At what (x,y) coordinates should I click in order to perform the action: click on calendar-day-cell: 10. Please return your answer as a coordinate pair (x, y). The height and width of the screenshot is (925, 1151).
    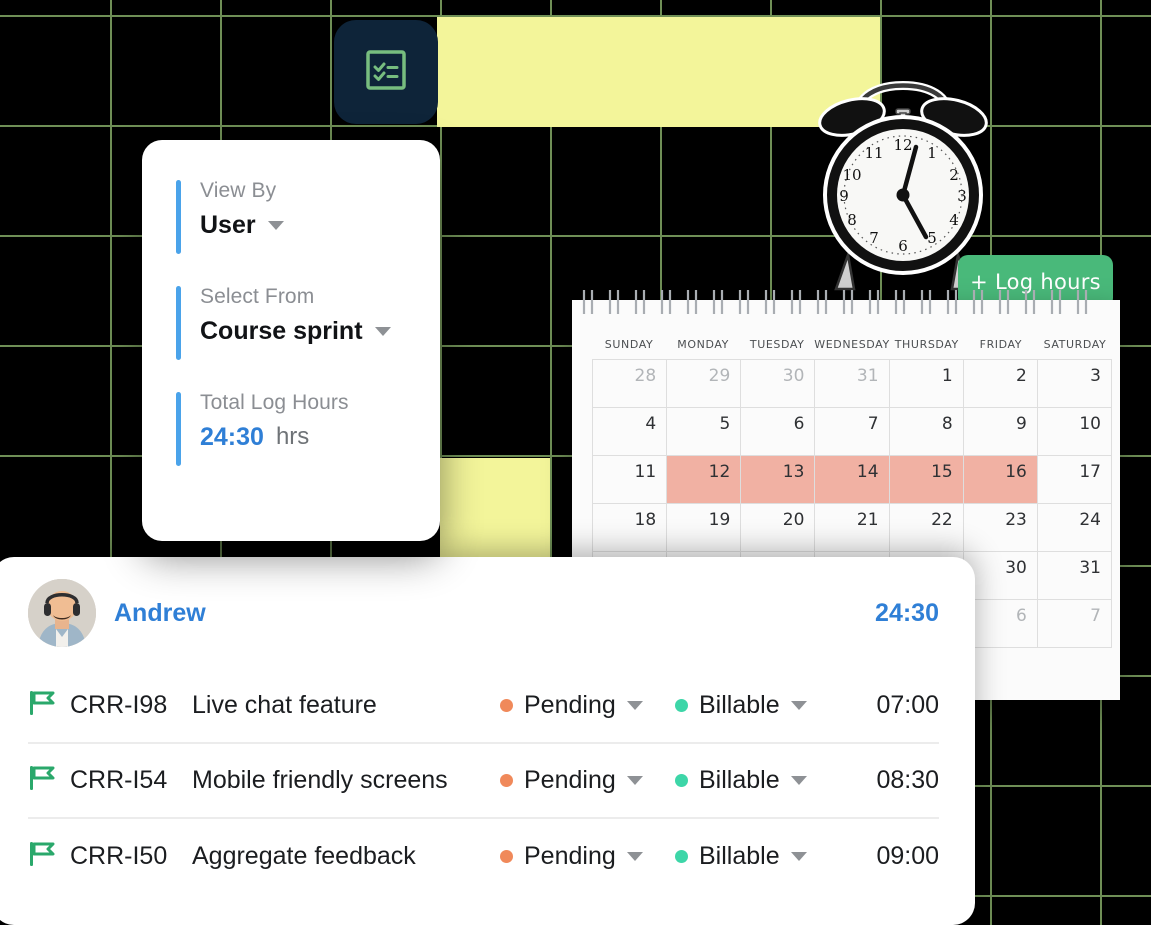
    Looking at the image, I should click on (1074, 432).